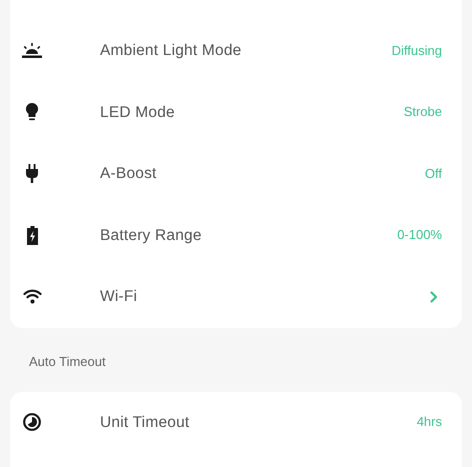 The image size is (472, 467). I want to click on settings-row: Wi-Fi, so click(236, 297).